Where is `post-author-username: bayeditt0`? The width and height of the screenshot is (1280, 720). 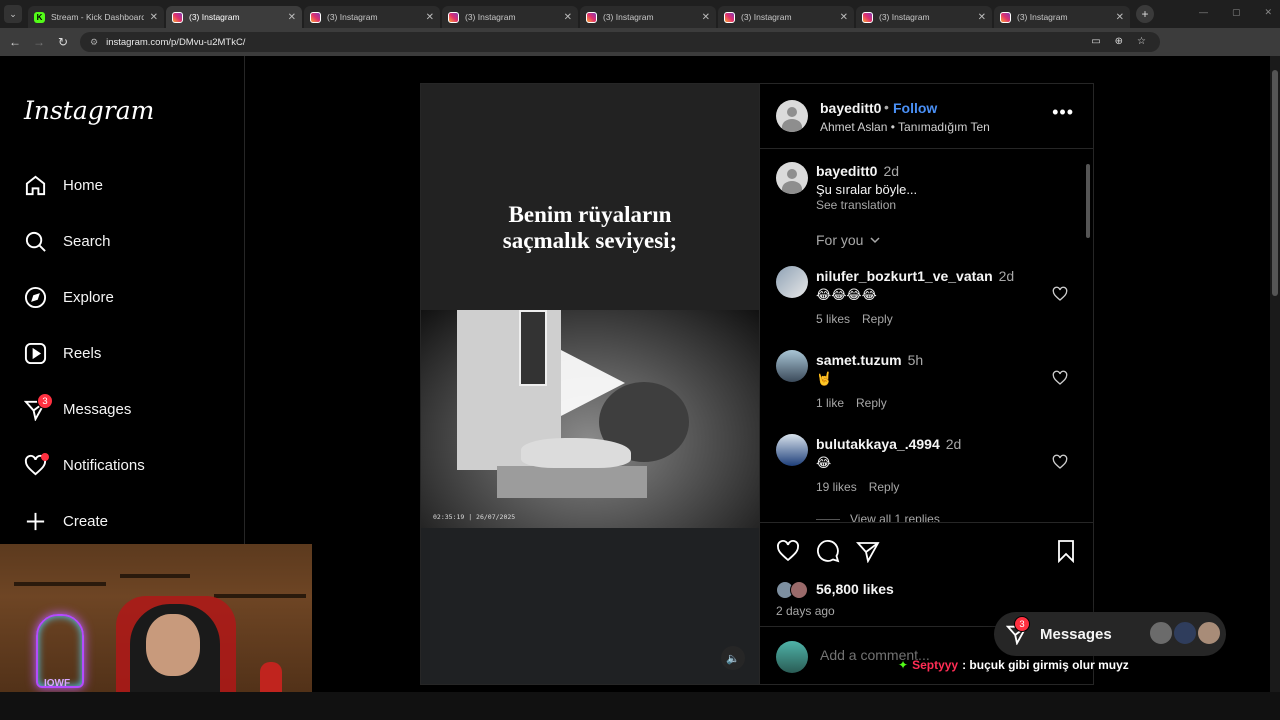
post-author-username: bayeditt0 is located at coordinates (850, 108).